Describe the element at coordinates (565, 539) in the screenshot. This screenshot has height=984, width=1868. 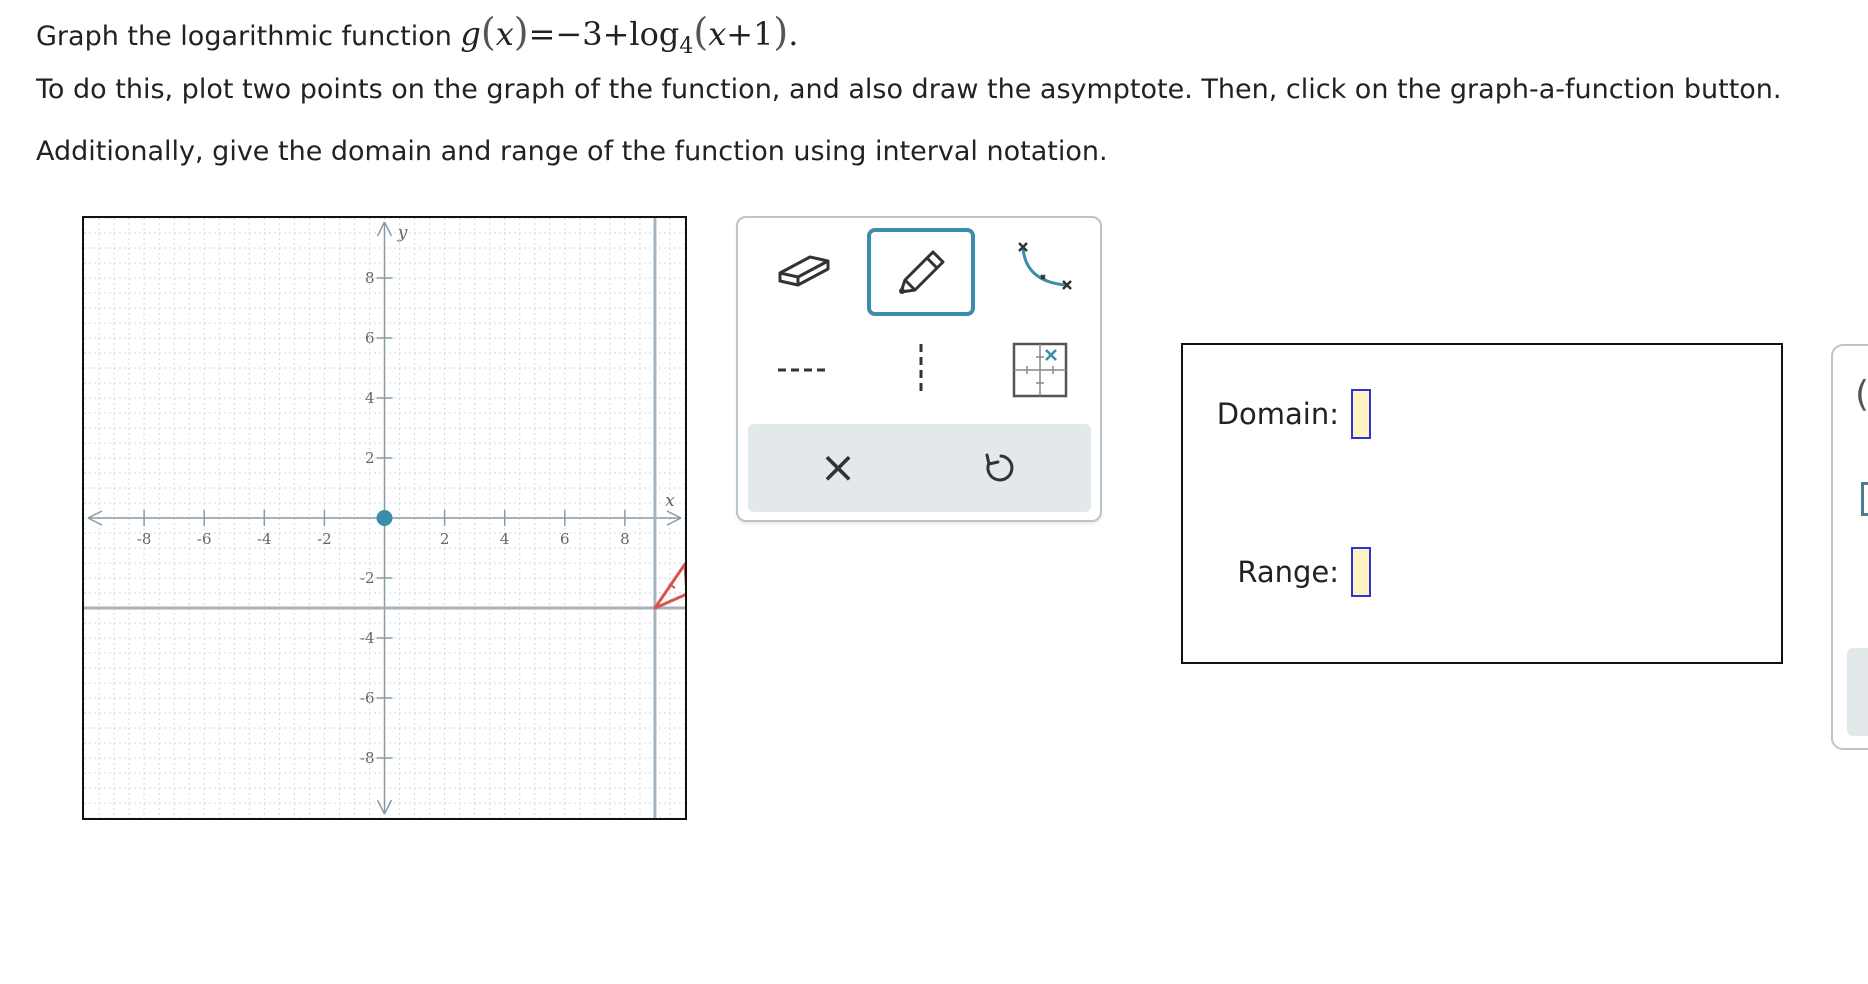
I see `x-tick-label: 6` at that location.